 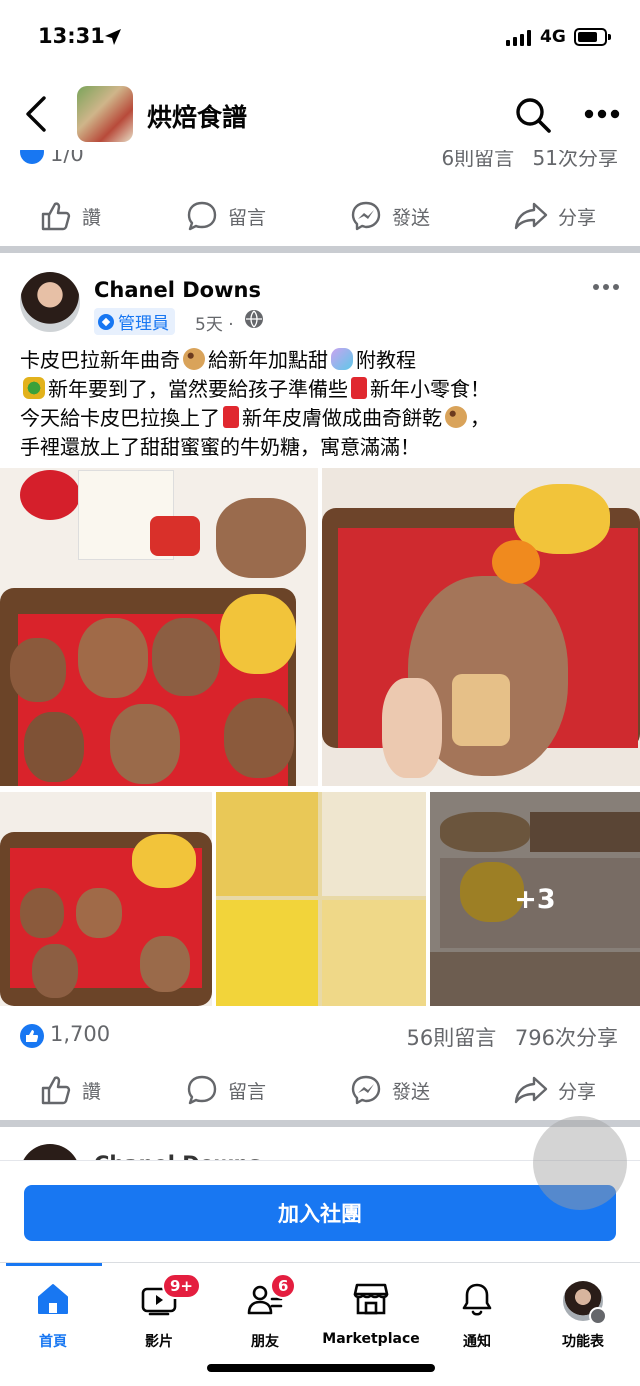 I want to click on tab-marketplace: Marketplace, so click(x=371, y=1313).